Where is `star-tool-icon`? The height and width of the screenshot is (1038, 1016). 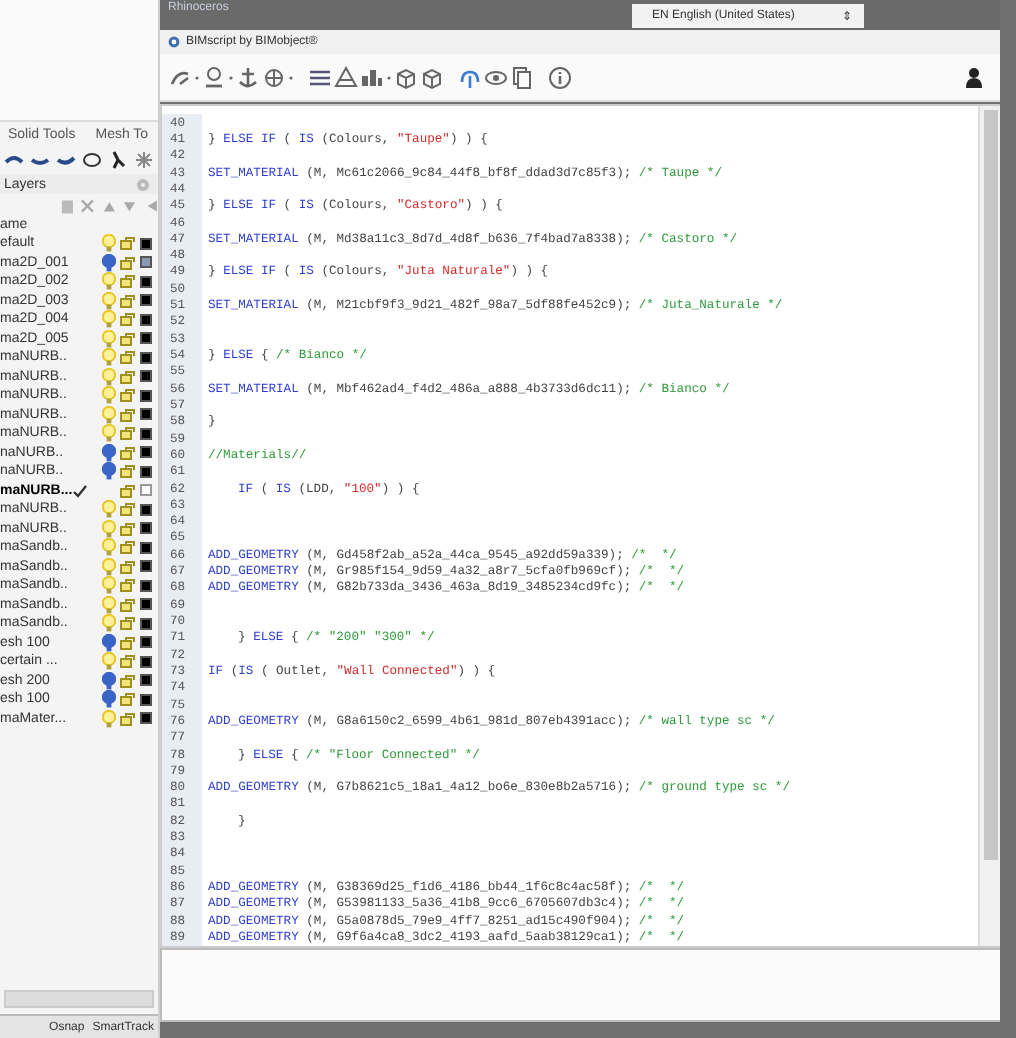 star-tool-icon is located at coordinates (144, 160).